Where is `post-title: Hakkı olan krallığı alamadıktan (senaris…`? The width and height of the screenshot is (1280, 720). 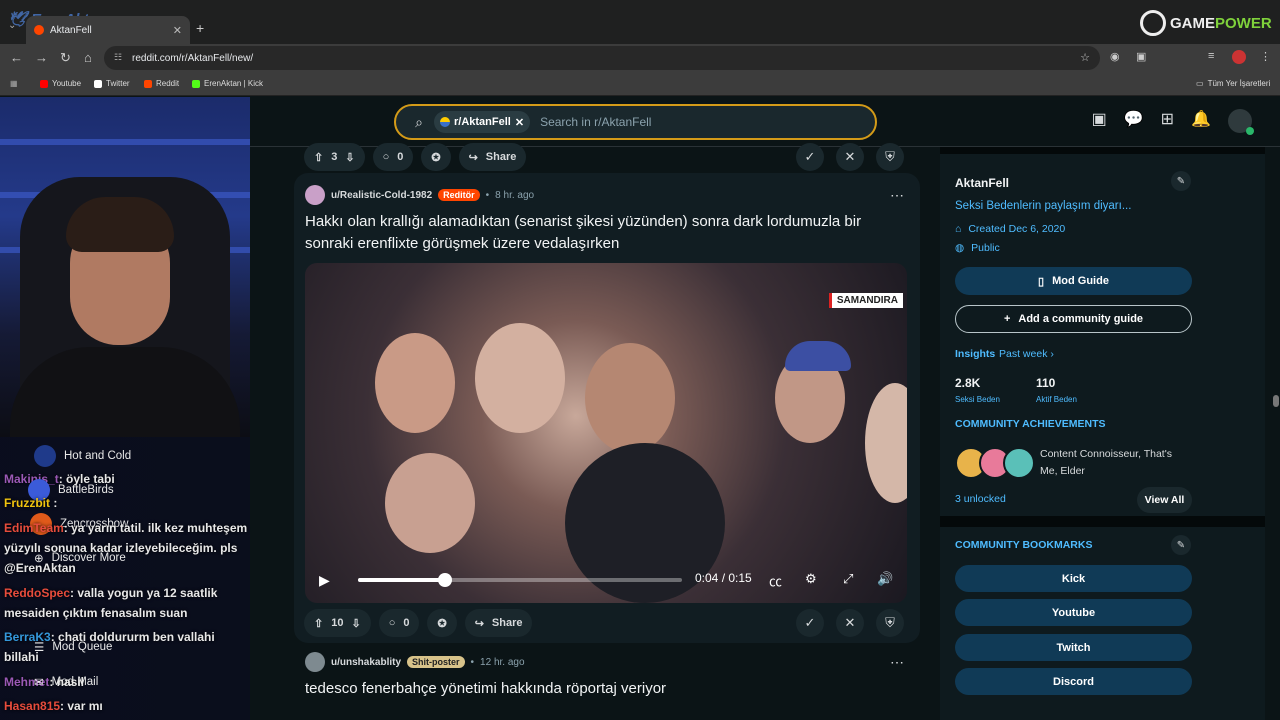
post-title: Hakkı olan krallığı alamadıktan (senaris… is located at coordinates (605, 233).